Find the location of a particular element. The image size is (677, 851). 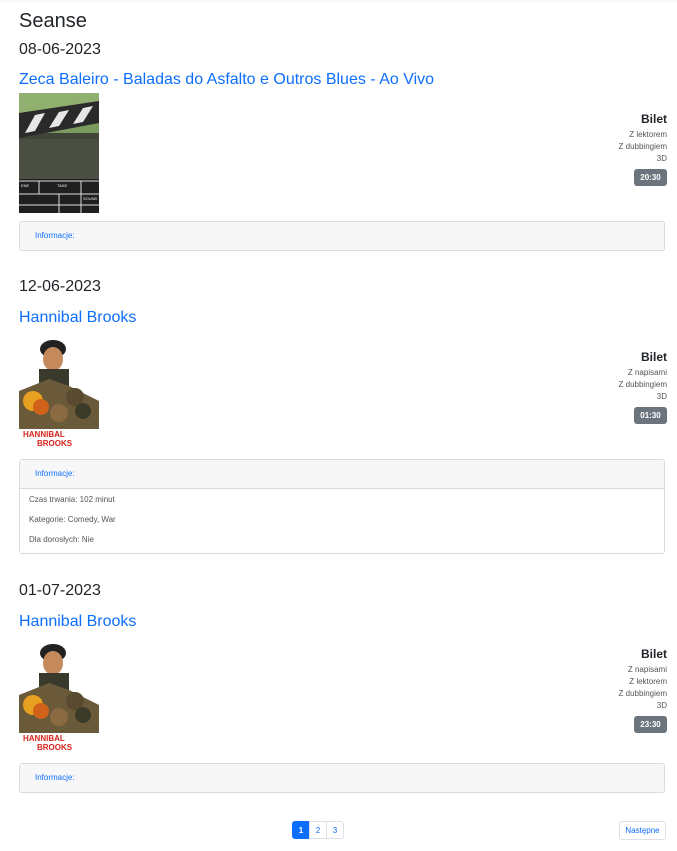

showtime-button: 20:30 is located at coordinates (650, 177).